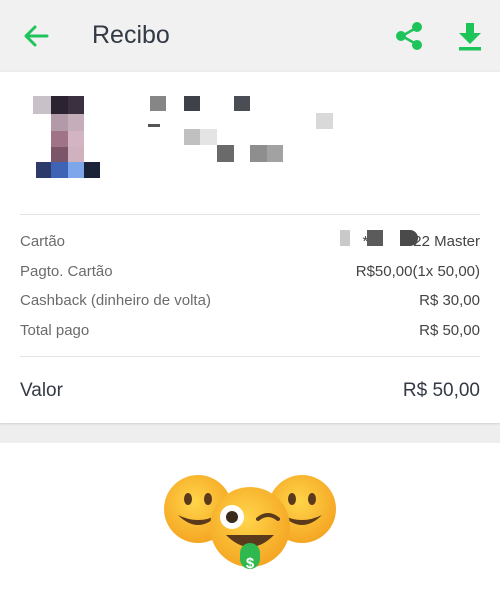 This screenshot has height=589, width=500. Describe the element at coordinates (66, 271) in the screenshot. I see `card-payment-label: Pagto. Cartão` at that location.